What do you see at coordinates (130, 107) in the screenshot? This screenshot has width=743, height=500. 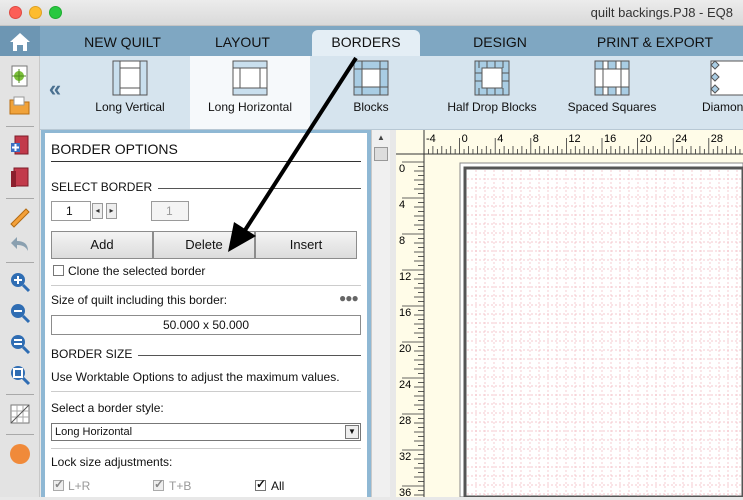 I see `ribbon-label: Long Vertical` at bounding box center [130, 107].